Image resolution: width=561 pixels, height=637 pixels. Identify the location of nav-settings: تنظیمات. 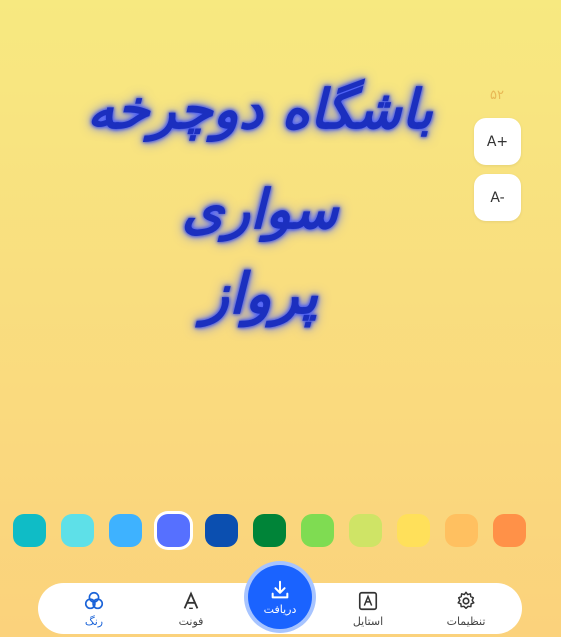
(466, 608).